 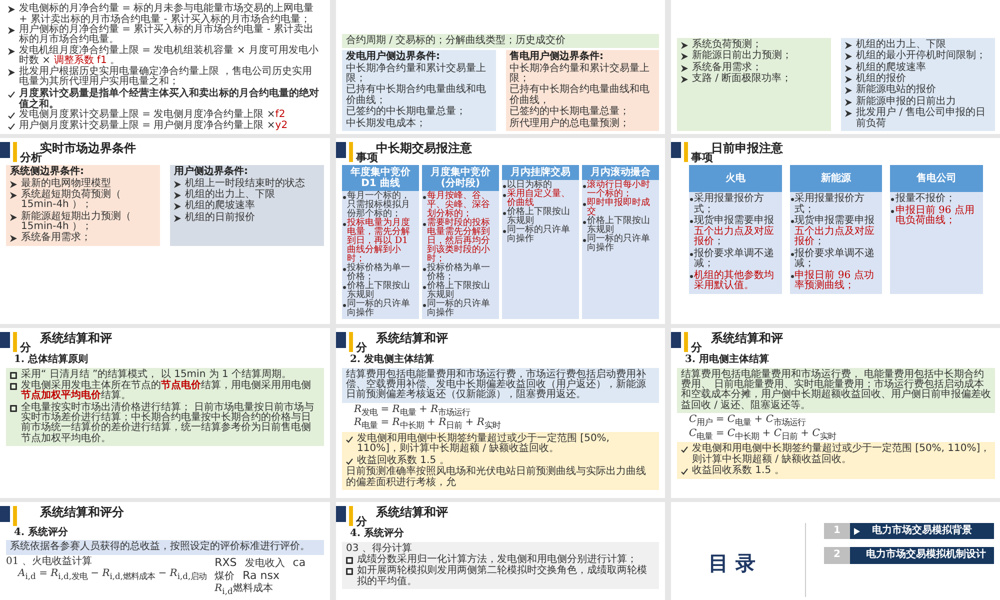 What do you see at coordinates (76, 222) in the screenshot?
I see `item-text: 新能源超短期出力预测（ 15min-4h ）；` at bounding box center [76, 222].